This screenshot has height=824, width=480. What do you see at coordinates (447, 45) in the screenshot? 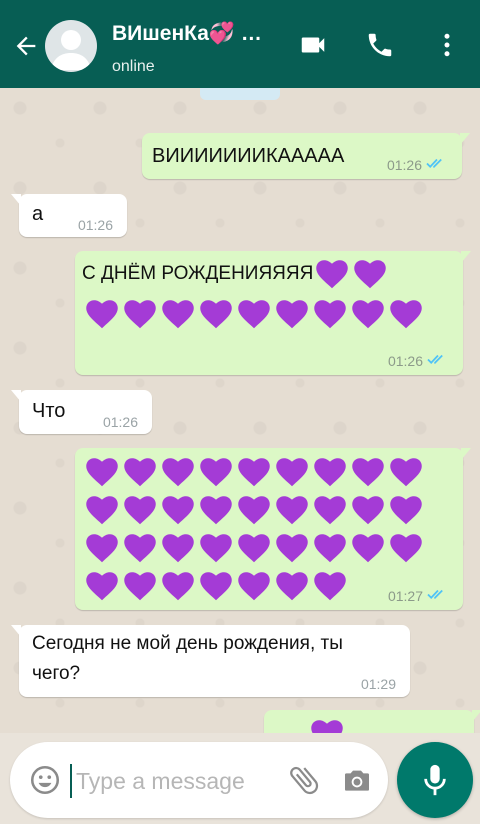
I see `more-options-icon` at bounding box center [447, 45].